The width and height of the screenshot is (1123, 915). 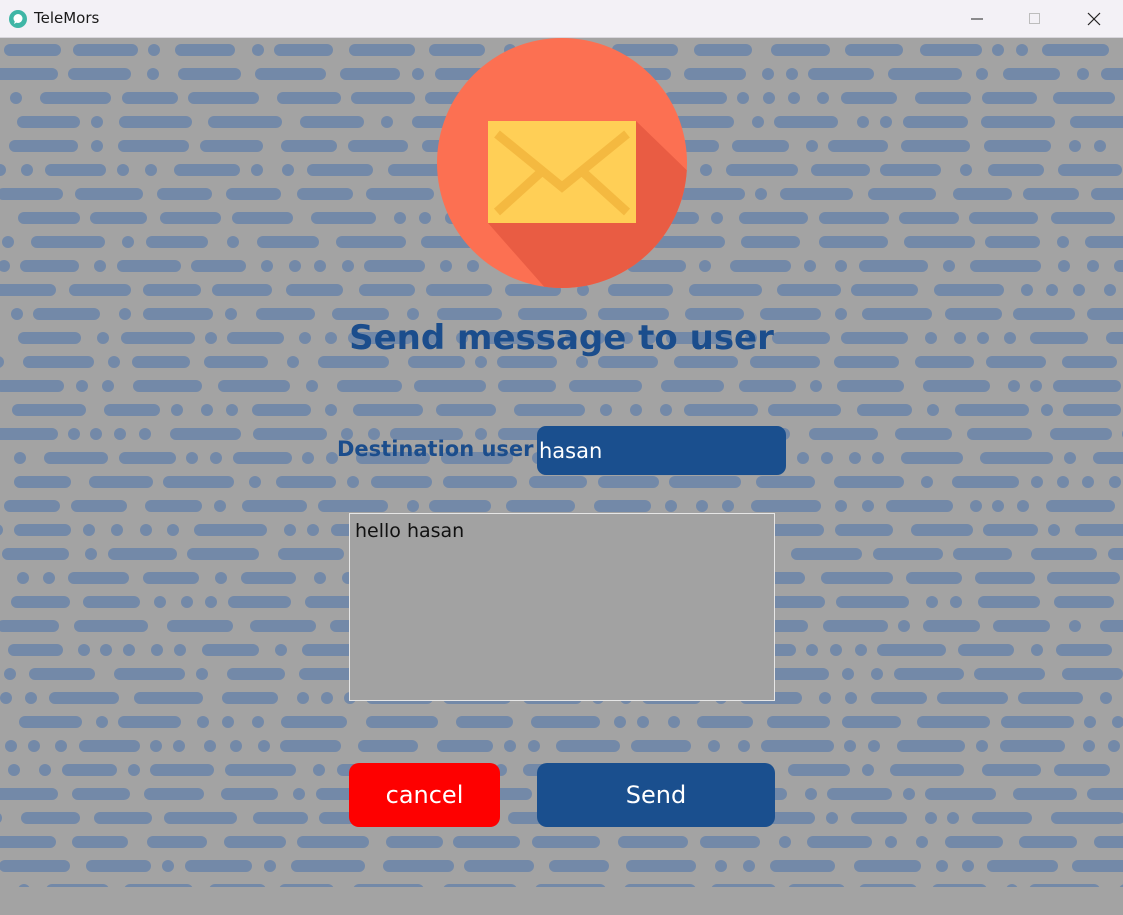 I want to click on page-title: Send message to user, so click(x=561, y=338).